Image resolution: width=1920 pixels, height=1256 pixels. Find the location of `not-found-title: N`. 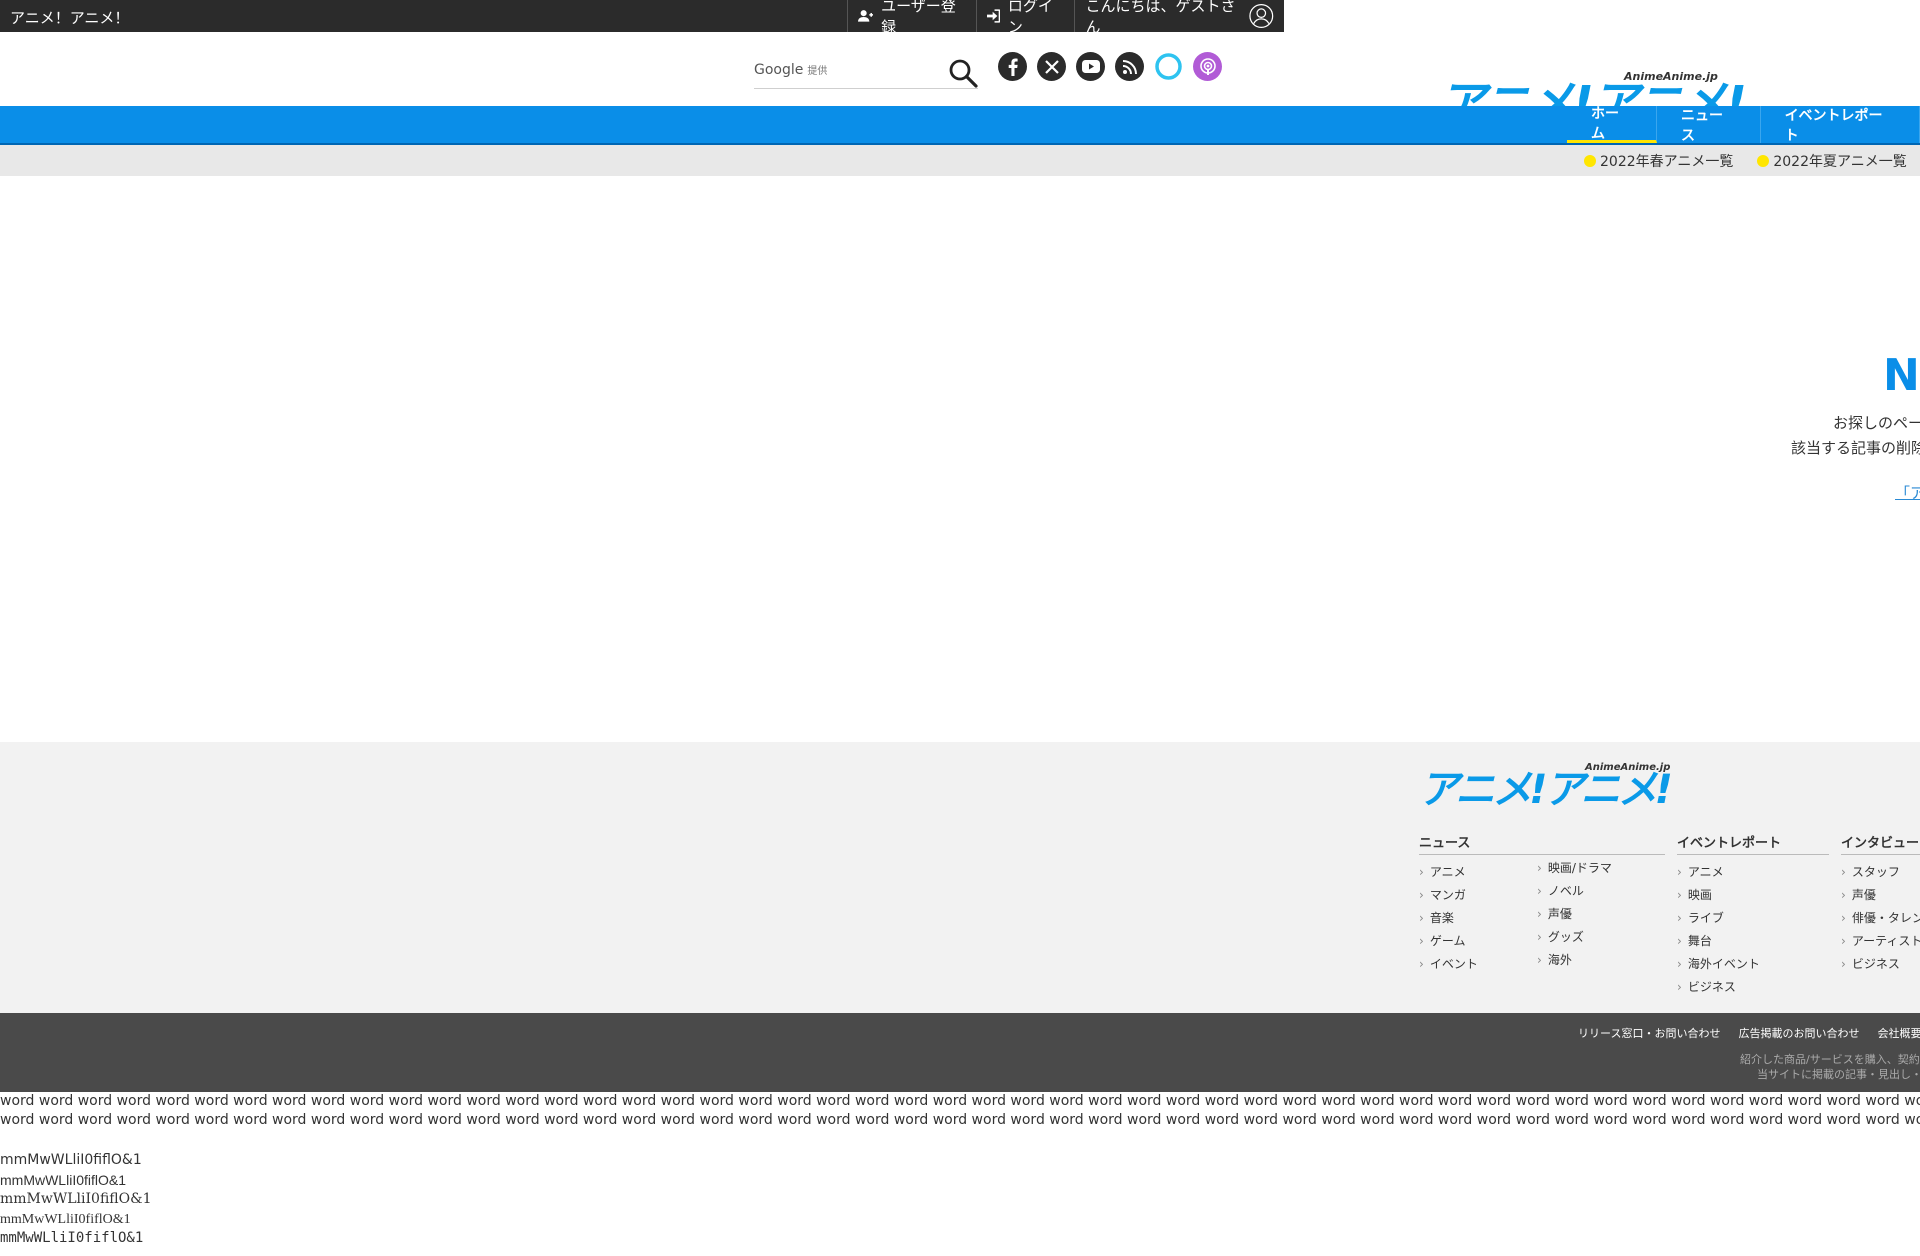

not-found-title: N is located at coordinates (1901, 375).